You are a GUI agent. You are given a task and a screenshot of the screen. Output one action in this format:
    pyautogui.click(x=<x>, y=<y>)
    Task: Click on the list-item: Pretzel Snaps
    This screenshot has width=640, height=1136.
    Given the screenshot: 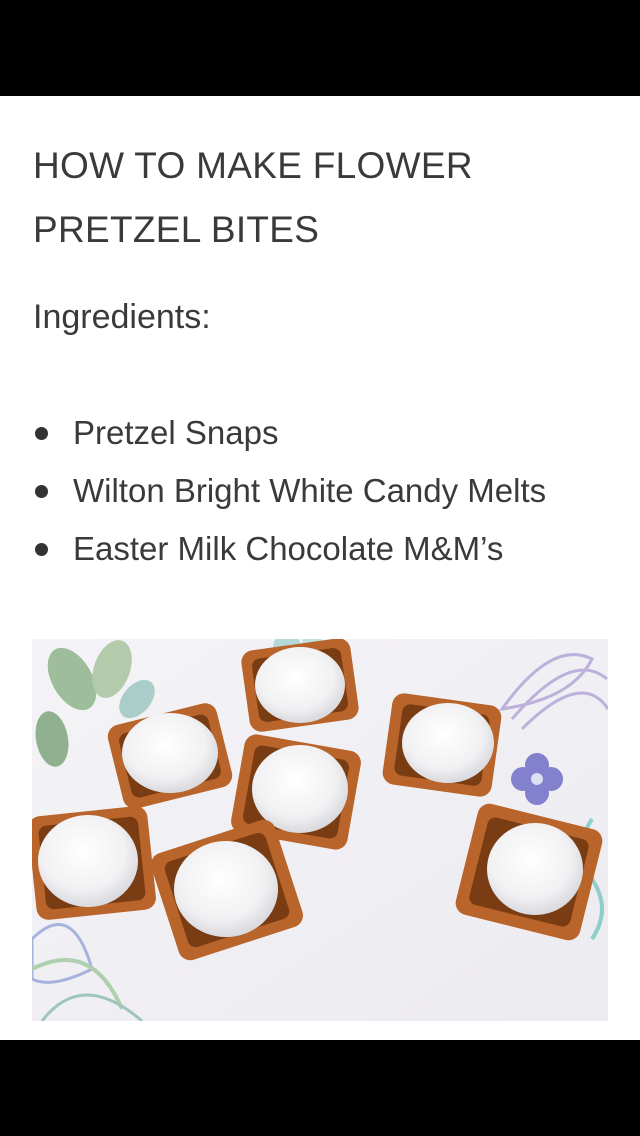 What is the action you would take?
    pyautogui.click(x=289, y=439)
    